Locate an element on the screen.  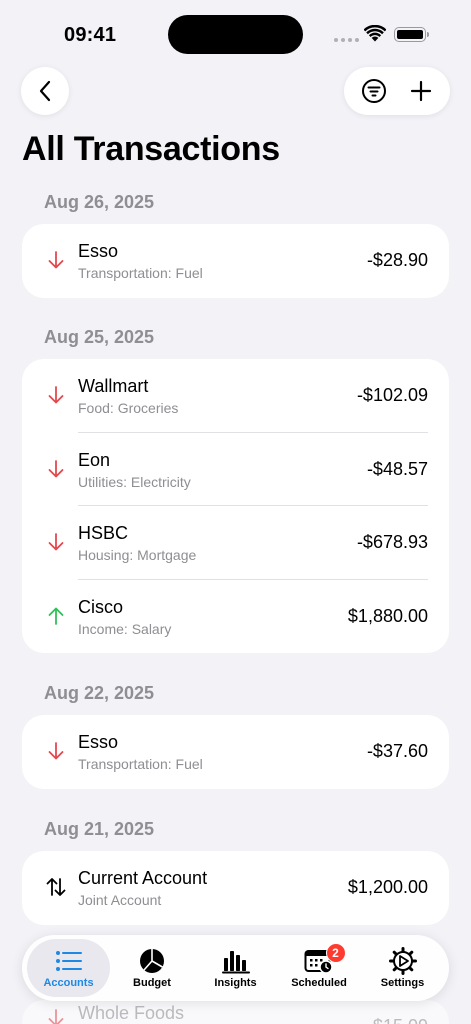
transaction-group: Esso Transportation: Fuel -$28.90 is located at coordinates (235, 261).